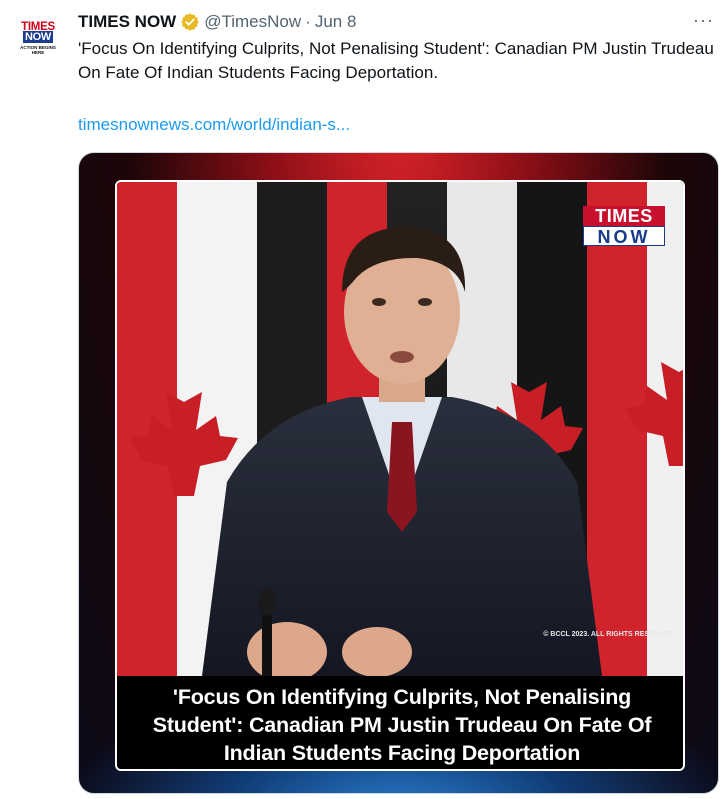  I want to click on tweet-header: TIMES NOW @TimesNow · Jun 8, so click(217, 22).